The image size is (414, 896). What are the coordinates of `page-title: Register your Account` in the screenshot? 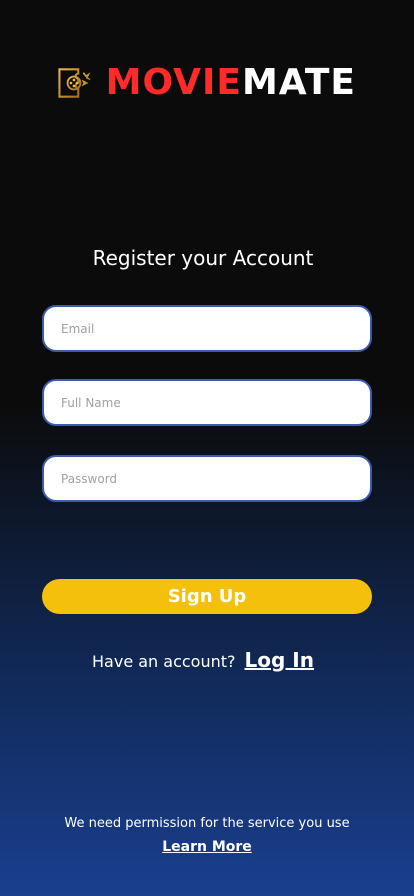 It's located at (203, 258).